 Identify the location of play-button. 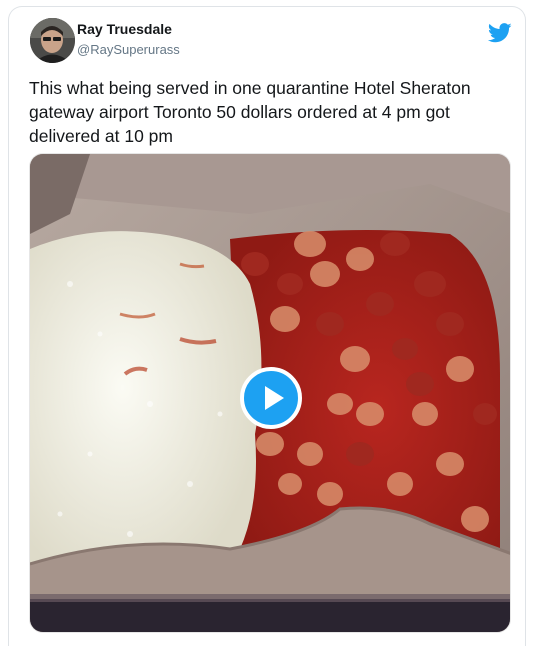
(271, 398).